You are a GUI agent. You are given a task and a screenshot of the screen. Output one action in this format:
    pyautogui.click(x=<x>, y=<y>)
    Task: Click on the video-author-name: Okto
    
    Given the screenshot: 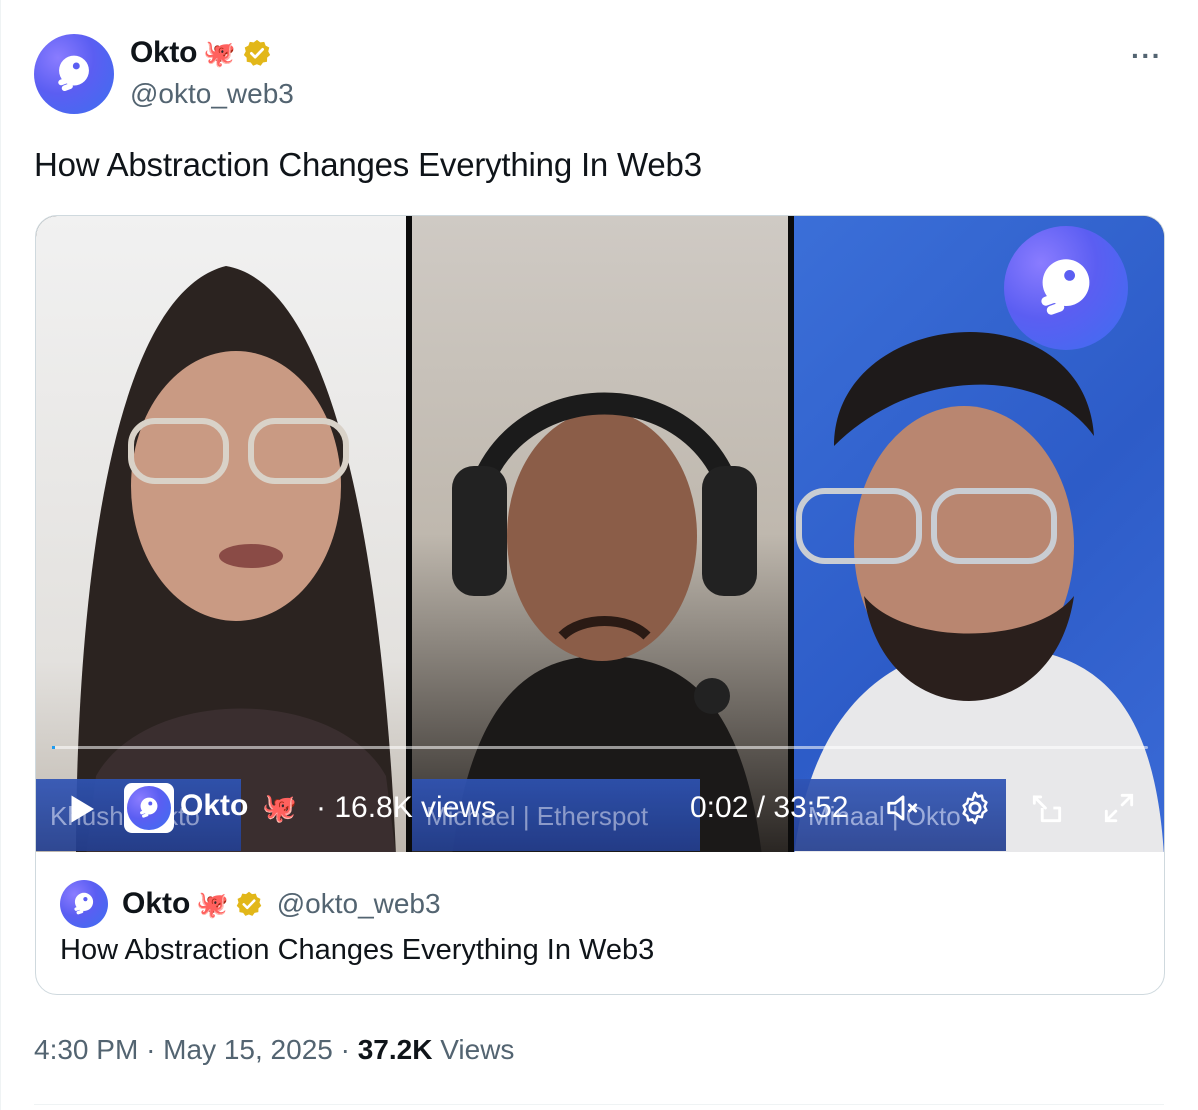 What is the action you would take?
    pyautogui.click(x=214, y=806)
    